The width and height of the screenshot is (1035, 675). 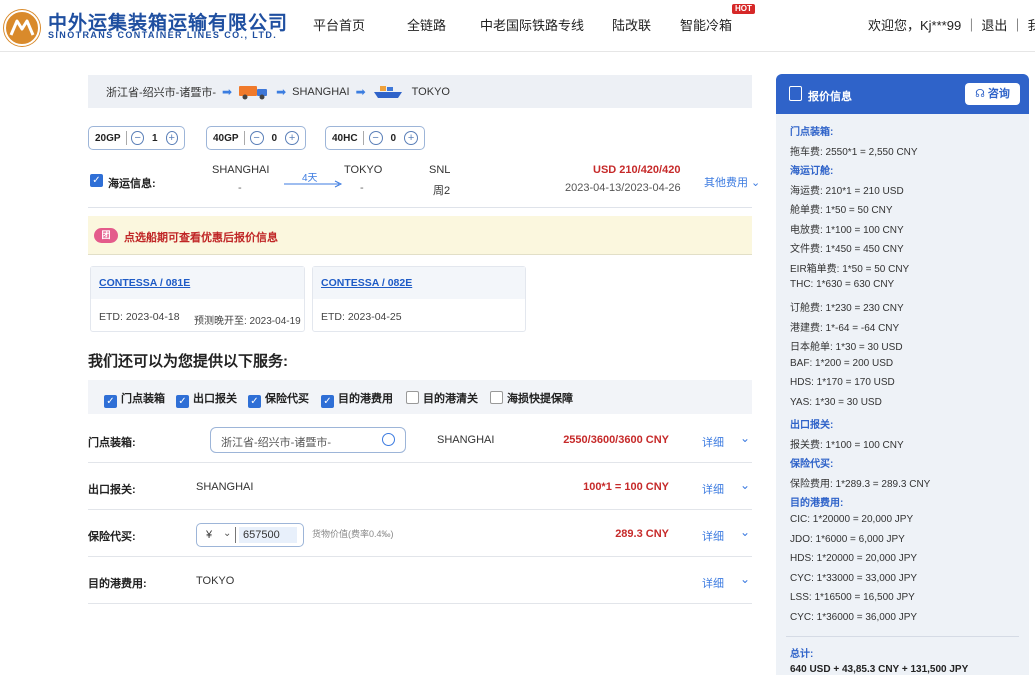 What do you see at coordinates (812, 132) in the screenshot?
I see `quote-category: 门点装箱:` at bounding box center [812, 132].